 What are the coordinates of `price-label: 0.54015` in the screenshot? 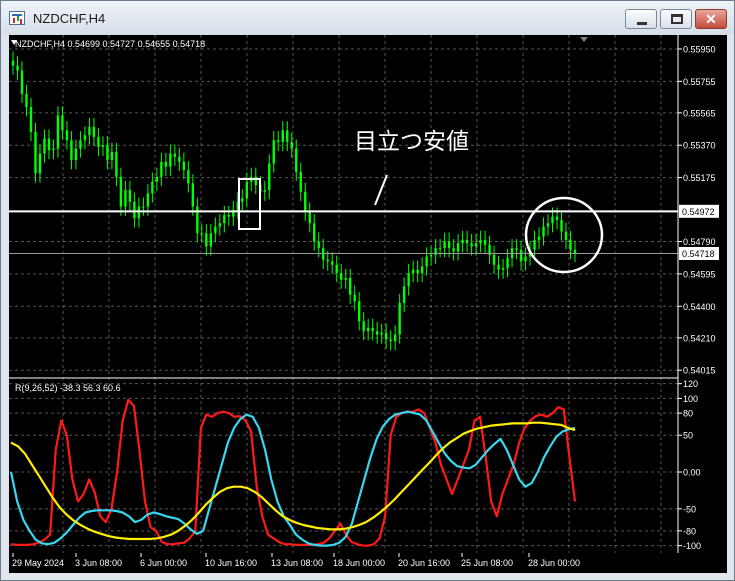 It's located at (699, 371).